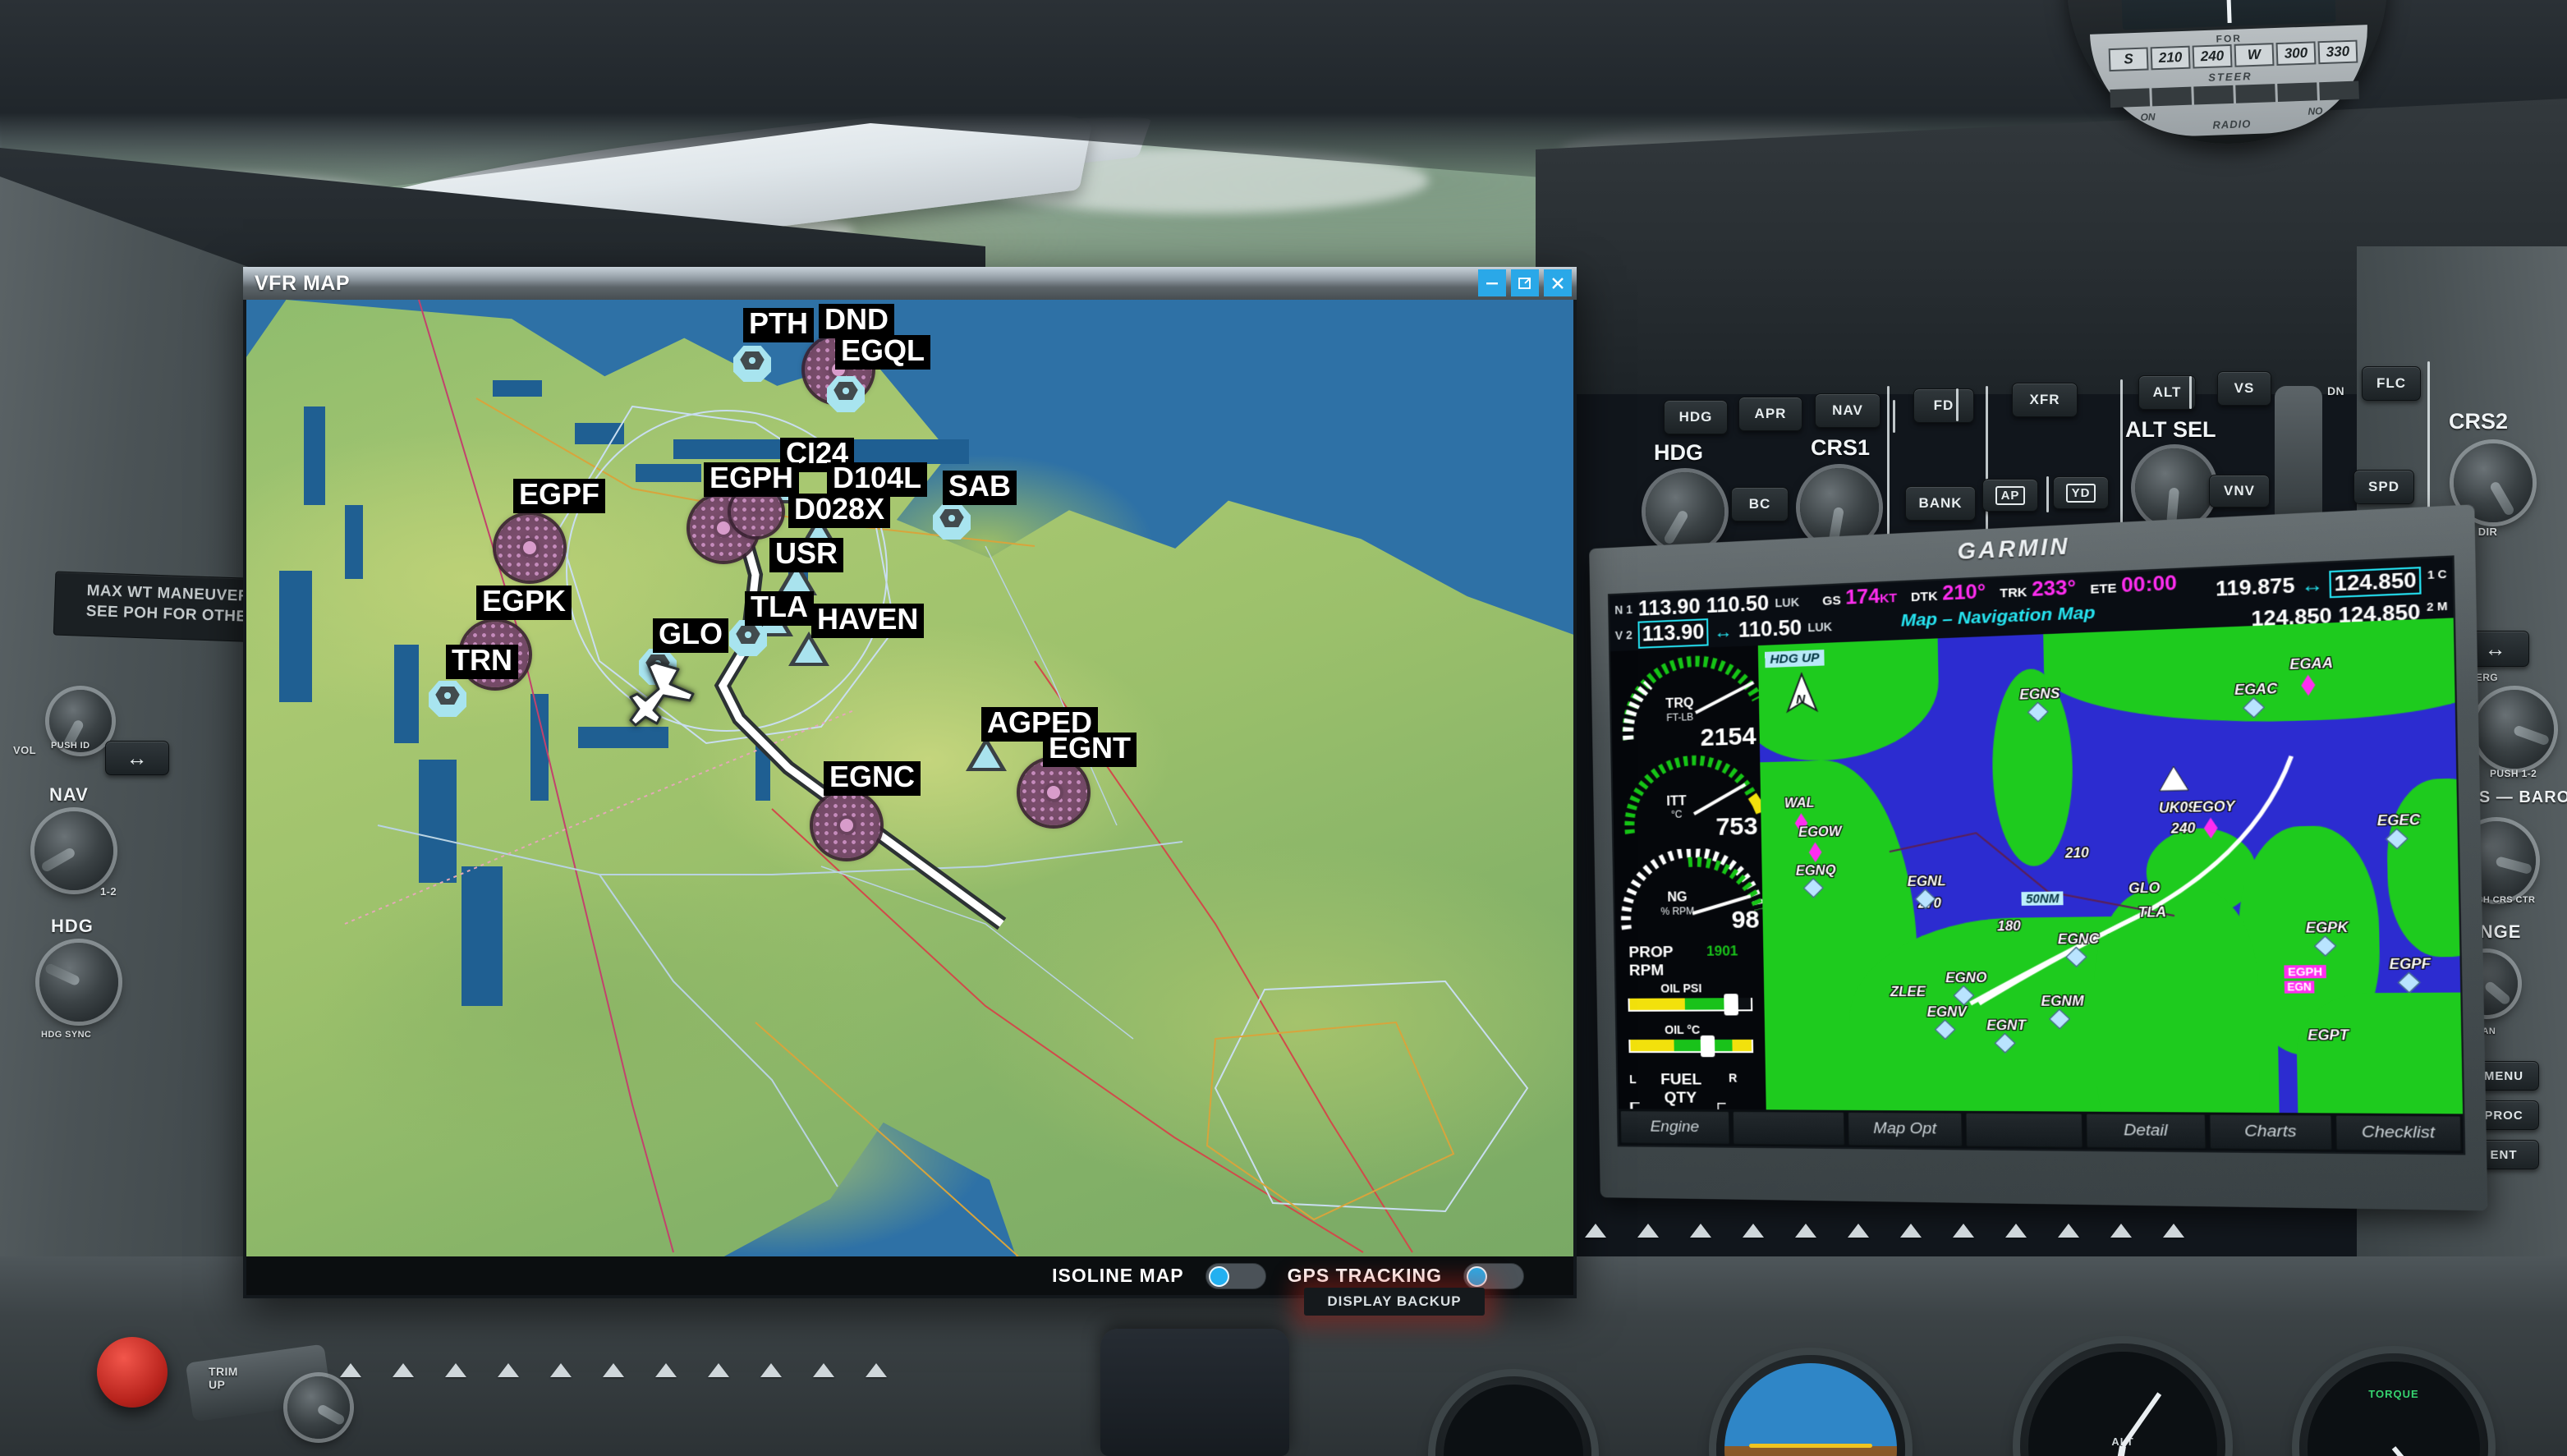 This screenshot has width=2567, height=1456. I want to click on nav-swap-button: ↔, so click(137, 758).